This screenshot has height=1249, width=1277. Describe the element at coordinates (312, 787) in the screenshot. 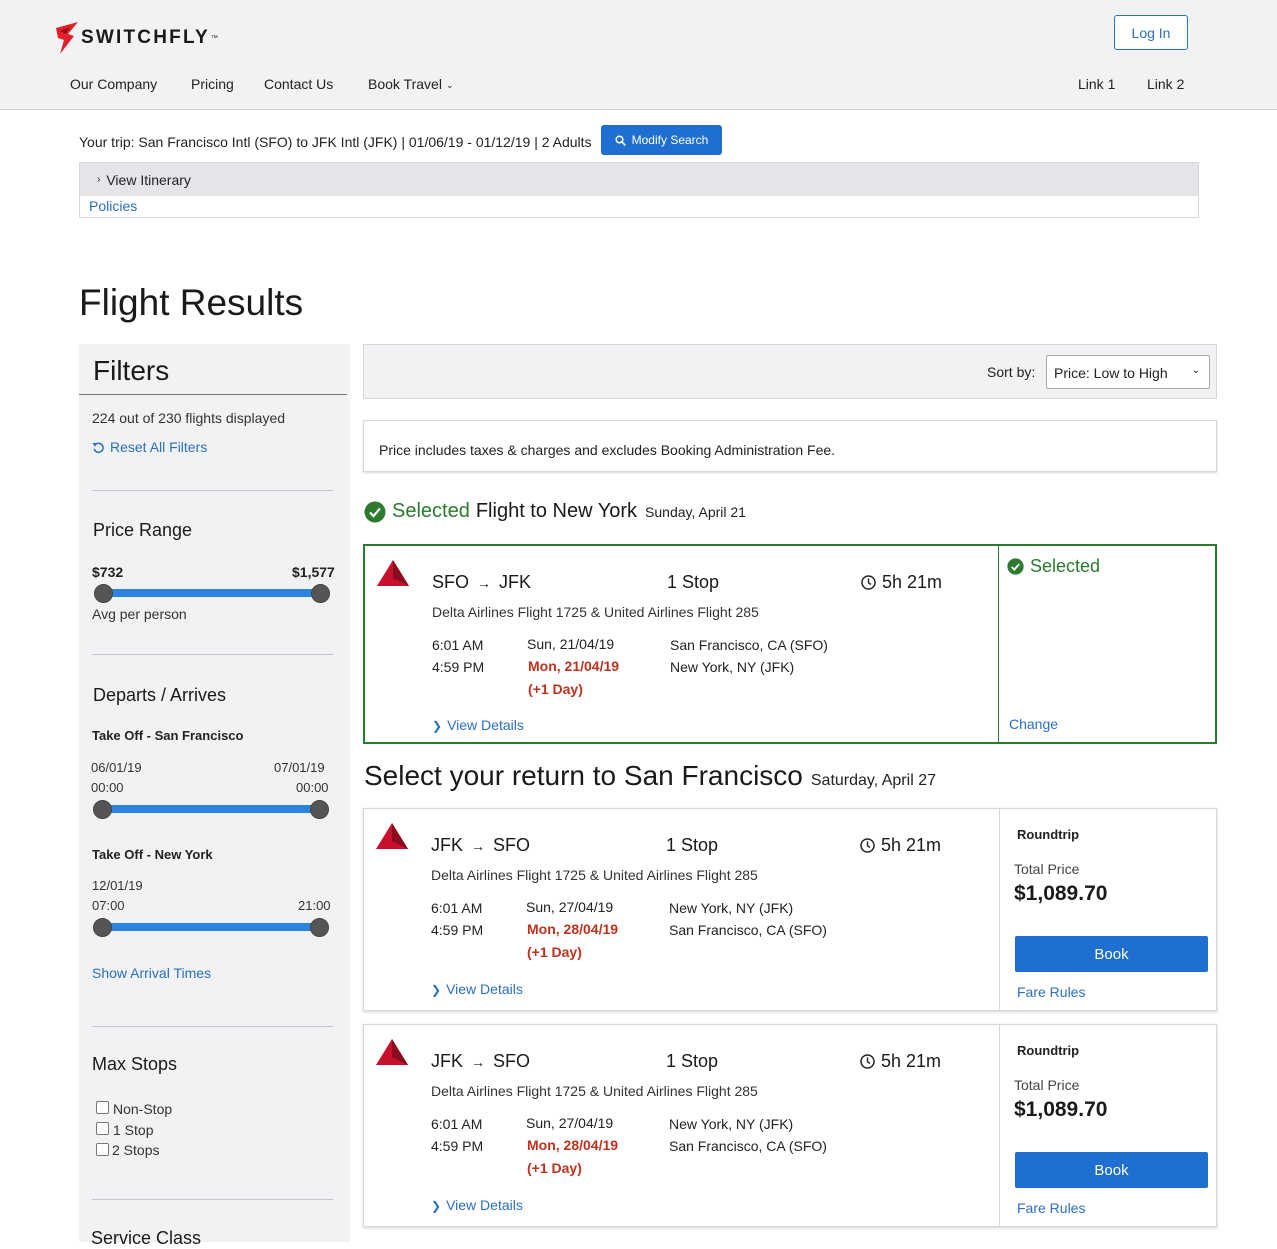

I see `sf-time-to: 00:00` at that location.